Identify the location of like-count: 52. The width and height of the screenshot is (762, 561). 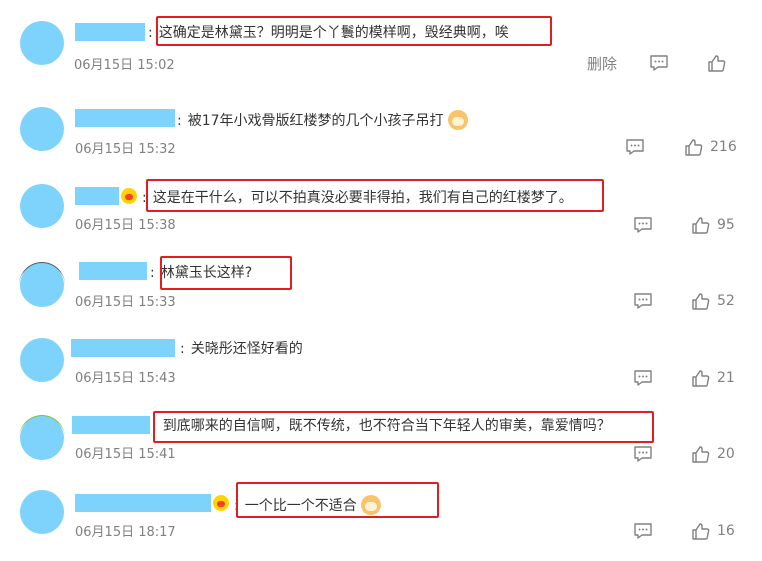
(726, 301).